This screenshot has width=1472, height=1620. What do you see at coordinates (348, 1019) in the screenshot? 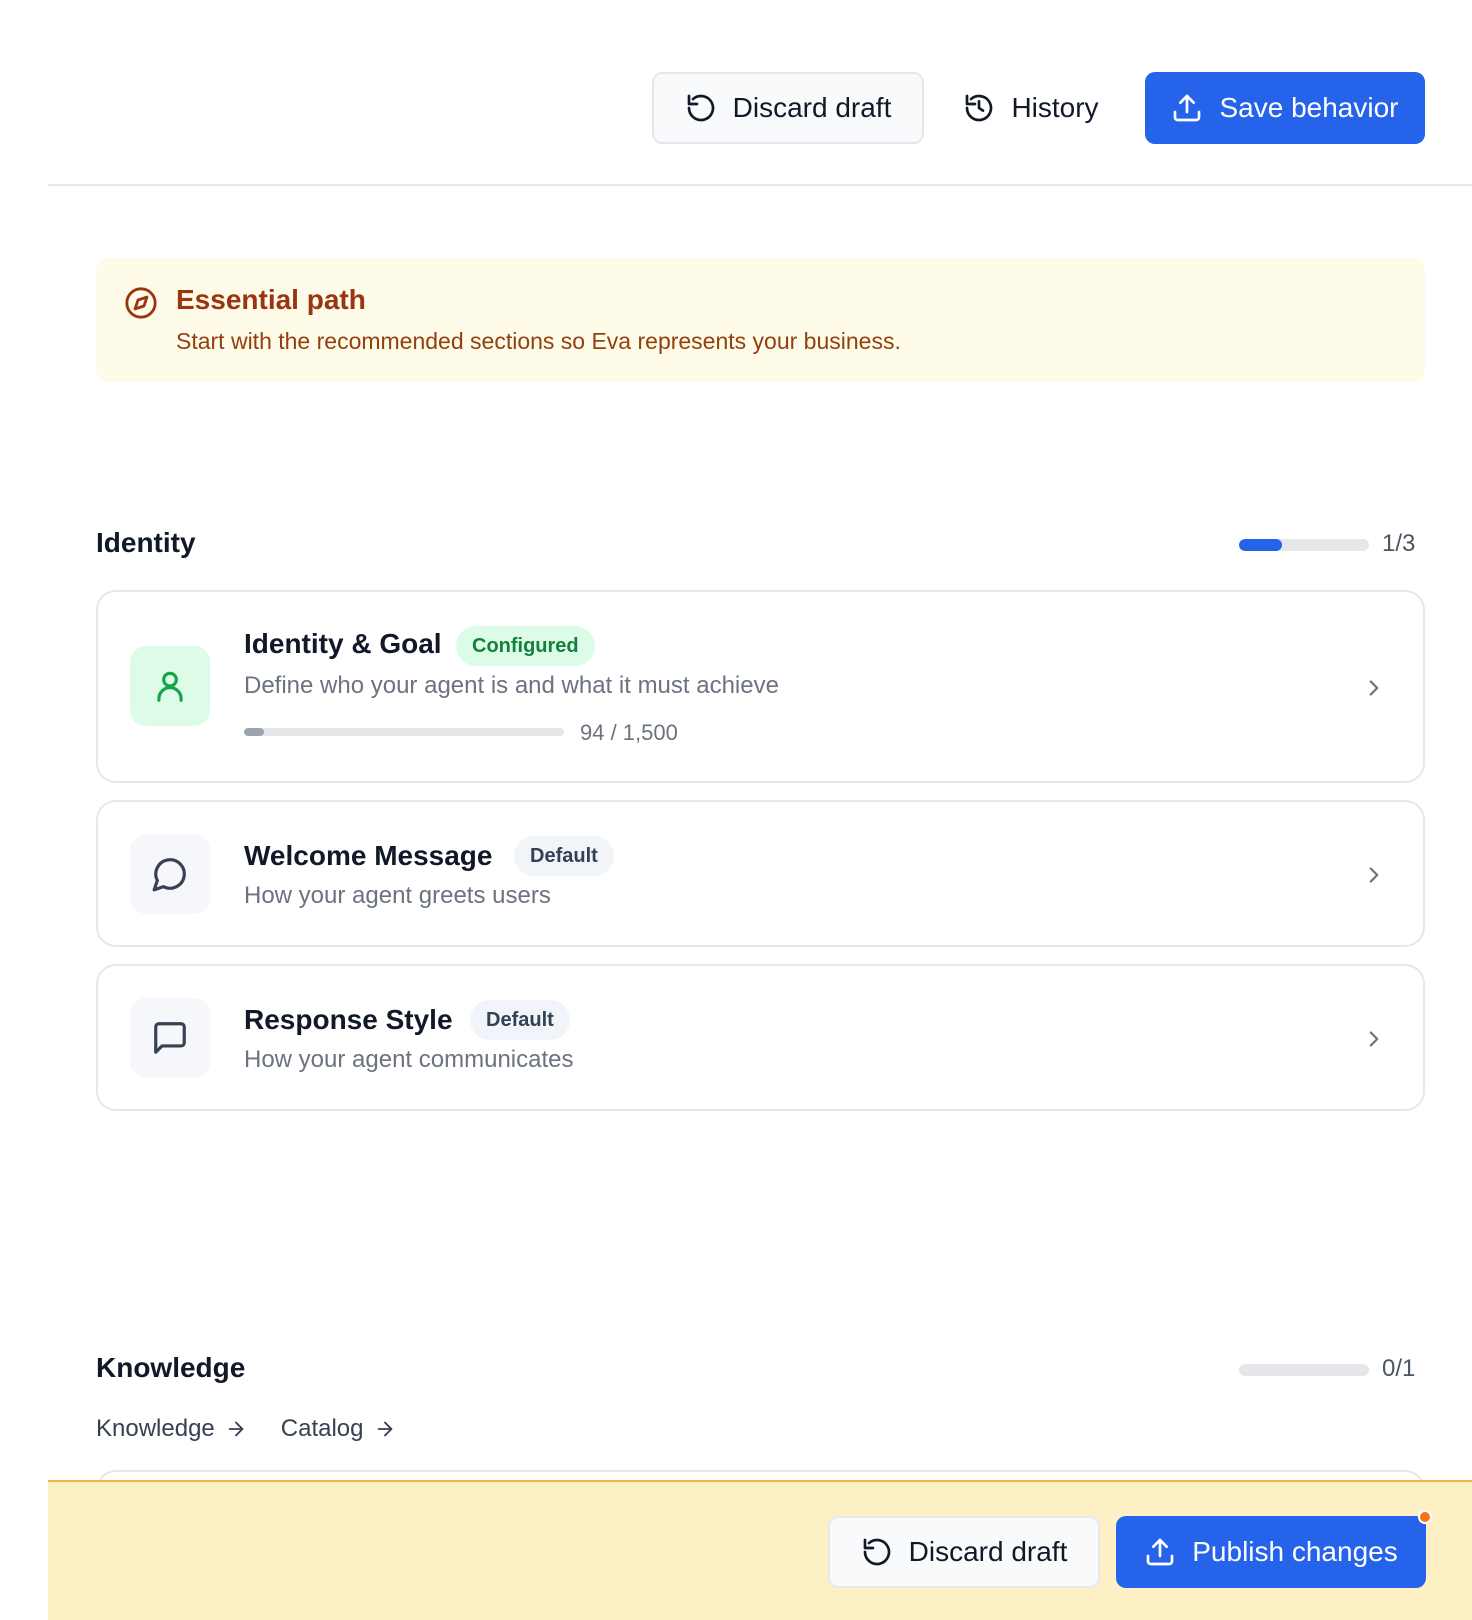
I see `card-title: Response Style` at bounding box center [348, 1019].